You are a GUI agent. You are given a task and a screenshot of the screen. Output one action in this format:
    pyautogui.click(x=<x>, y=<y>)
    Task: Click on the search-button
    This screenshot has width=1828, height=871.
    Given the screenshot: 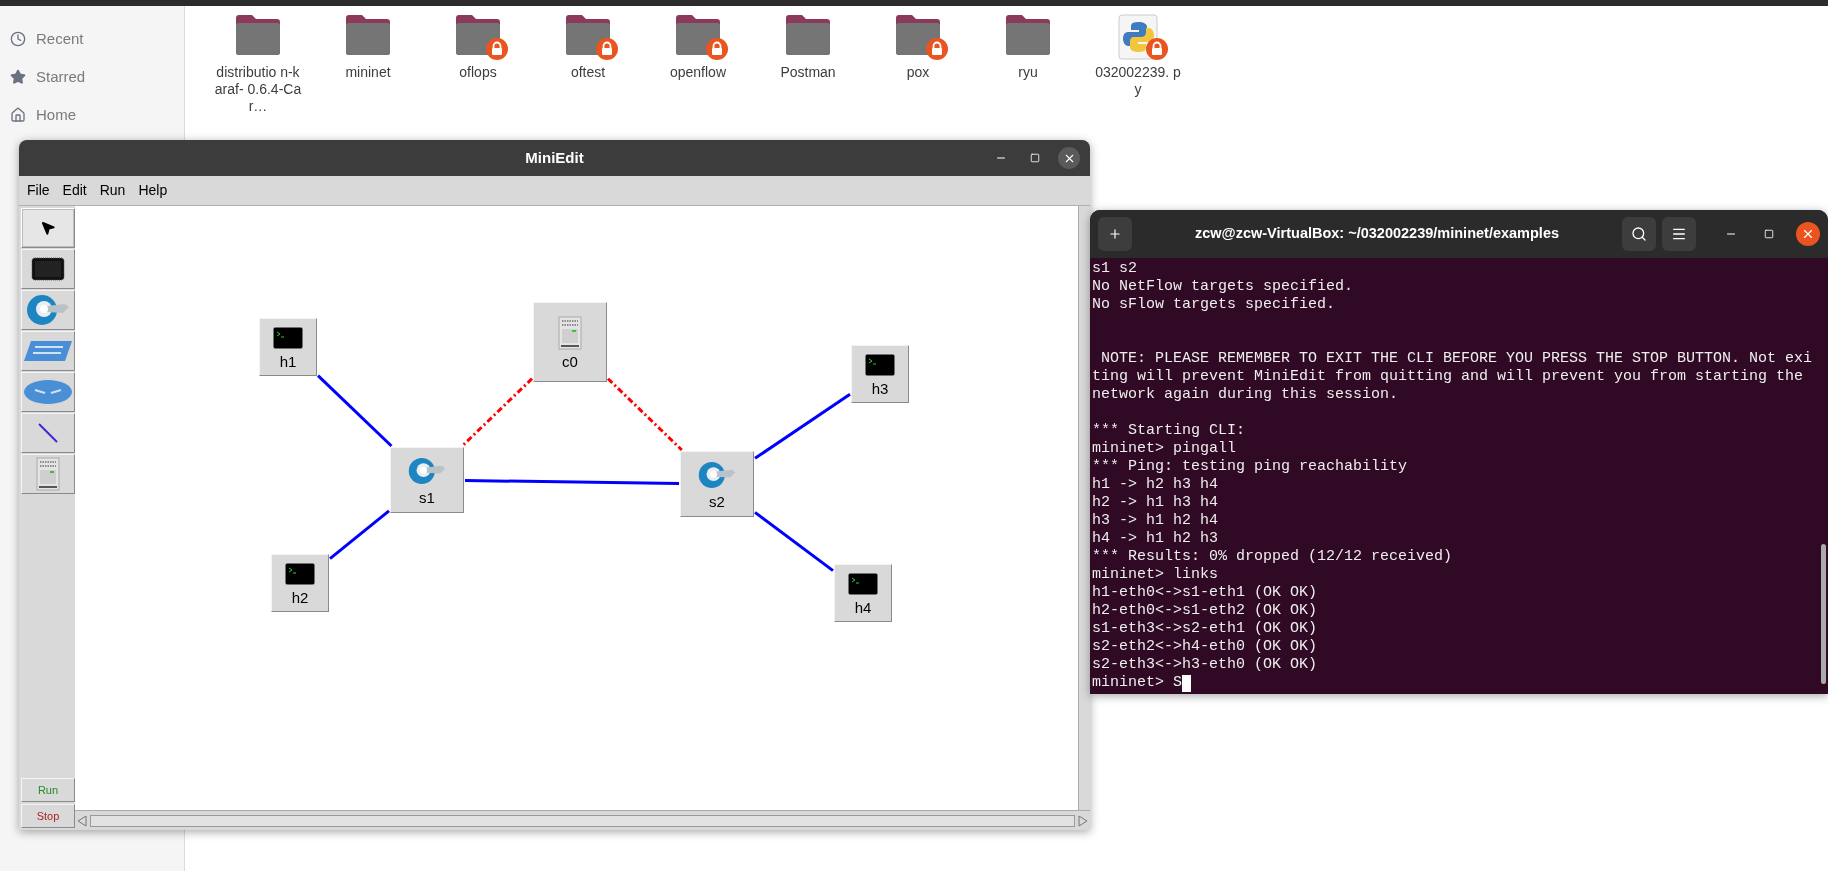 What is the action you would take?
    pyautogui.click(x=1639, y=234)
    